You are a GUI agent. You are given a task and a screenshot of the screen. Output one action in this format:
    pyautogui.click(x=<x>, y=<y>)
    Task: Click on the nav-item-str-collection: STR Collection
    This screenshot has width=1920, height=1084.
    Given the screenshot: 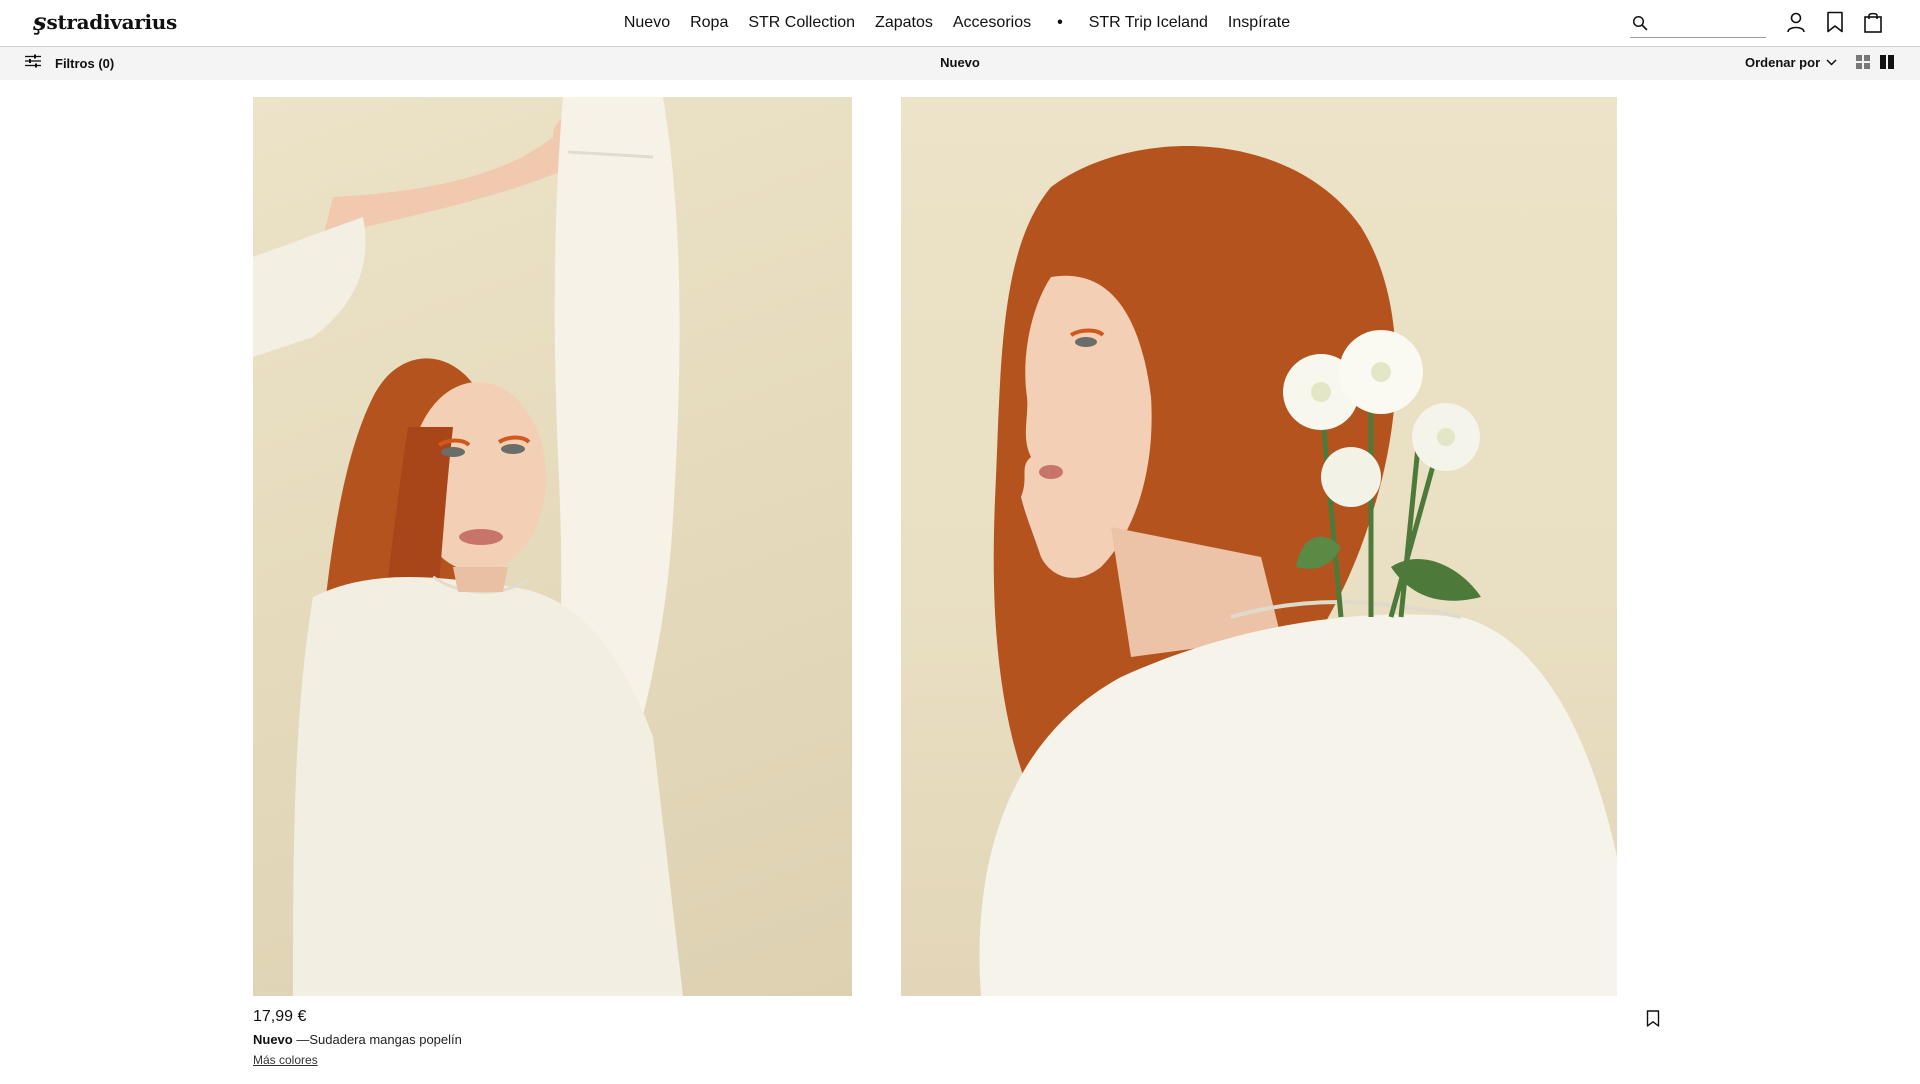 What is the action you would take?
    pyautogui.click(x=801, y=23)
    